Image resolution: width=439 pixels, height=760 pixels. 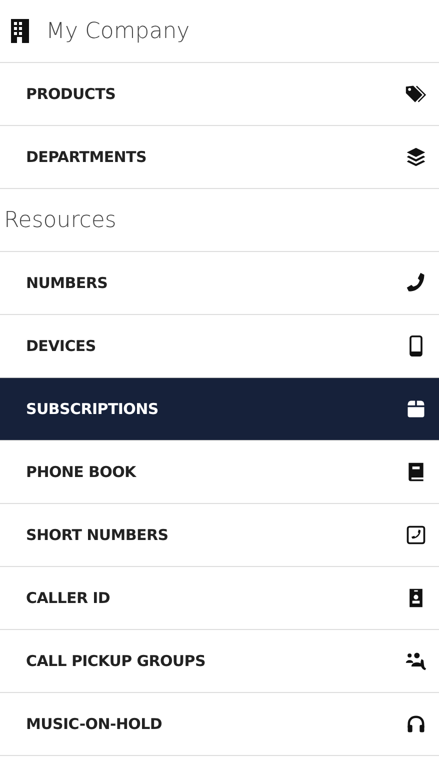 What do you see at coordinates (416, 724) in the screenshot?
I see `headphones-icon` at bounding box center [416, 724].